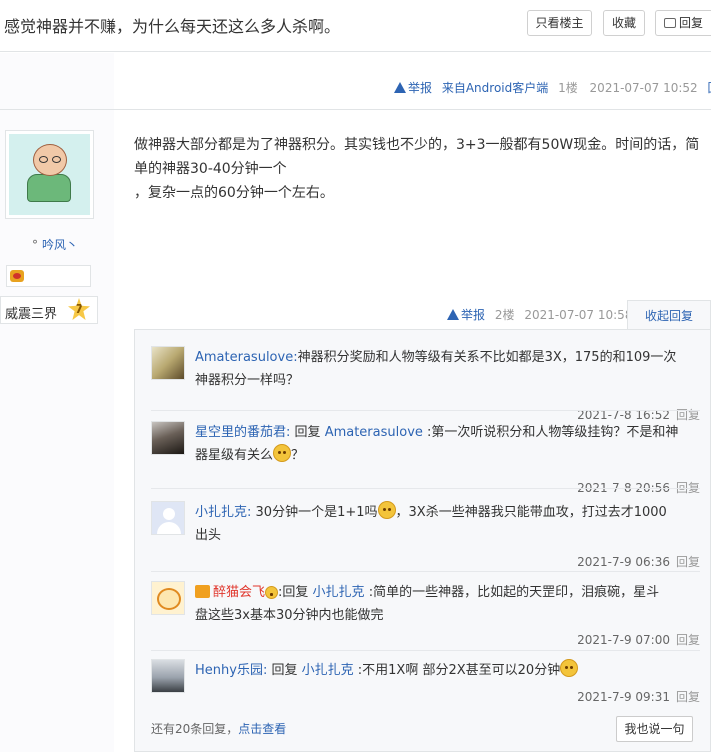 Image resolution: width=711 pixels, height=752 pixels. Describe the element at coordinates (172, 26) in the screenshot. I see `thread-title: 感觉神器并不赚，为什么每天还这么多人杀啊。` at that location.